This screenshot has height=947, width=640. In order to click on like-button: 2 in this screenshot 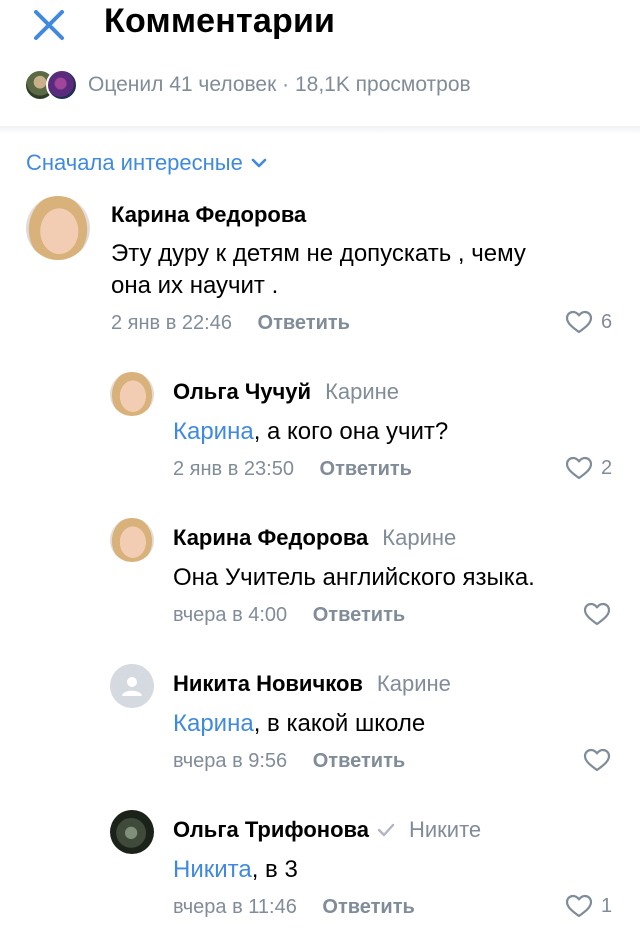, I will do `click(588, 468)`.